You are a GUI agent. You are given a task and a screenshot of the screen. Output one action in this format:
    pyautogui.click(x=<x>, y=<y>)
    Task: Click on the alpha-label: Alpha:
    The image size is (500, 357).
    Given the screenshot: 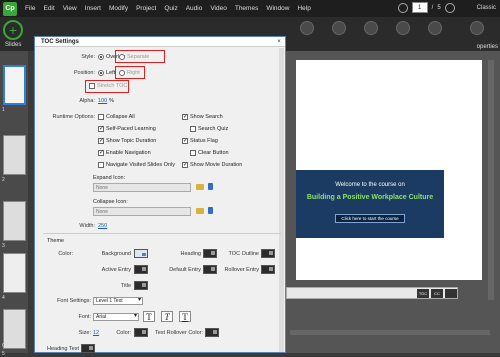 What is the action you would take?
    pyautogui.click(x=87, y=101)
    